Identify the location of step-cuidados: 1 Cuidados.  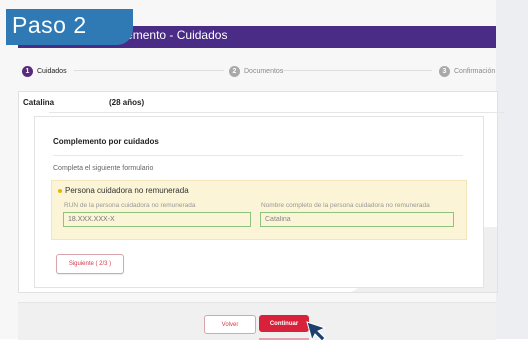
(44, 71).